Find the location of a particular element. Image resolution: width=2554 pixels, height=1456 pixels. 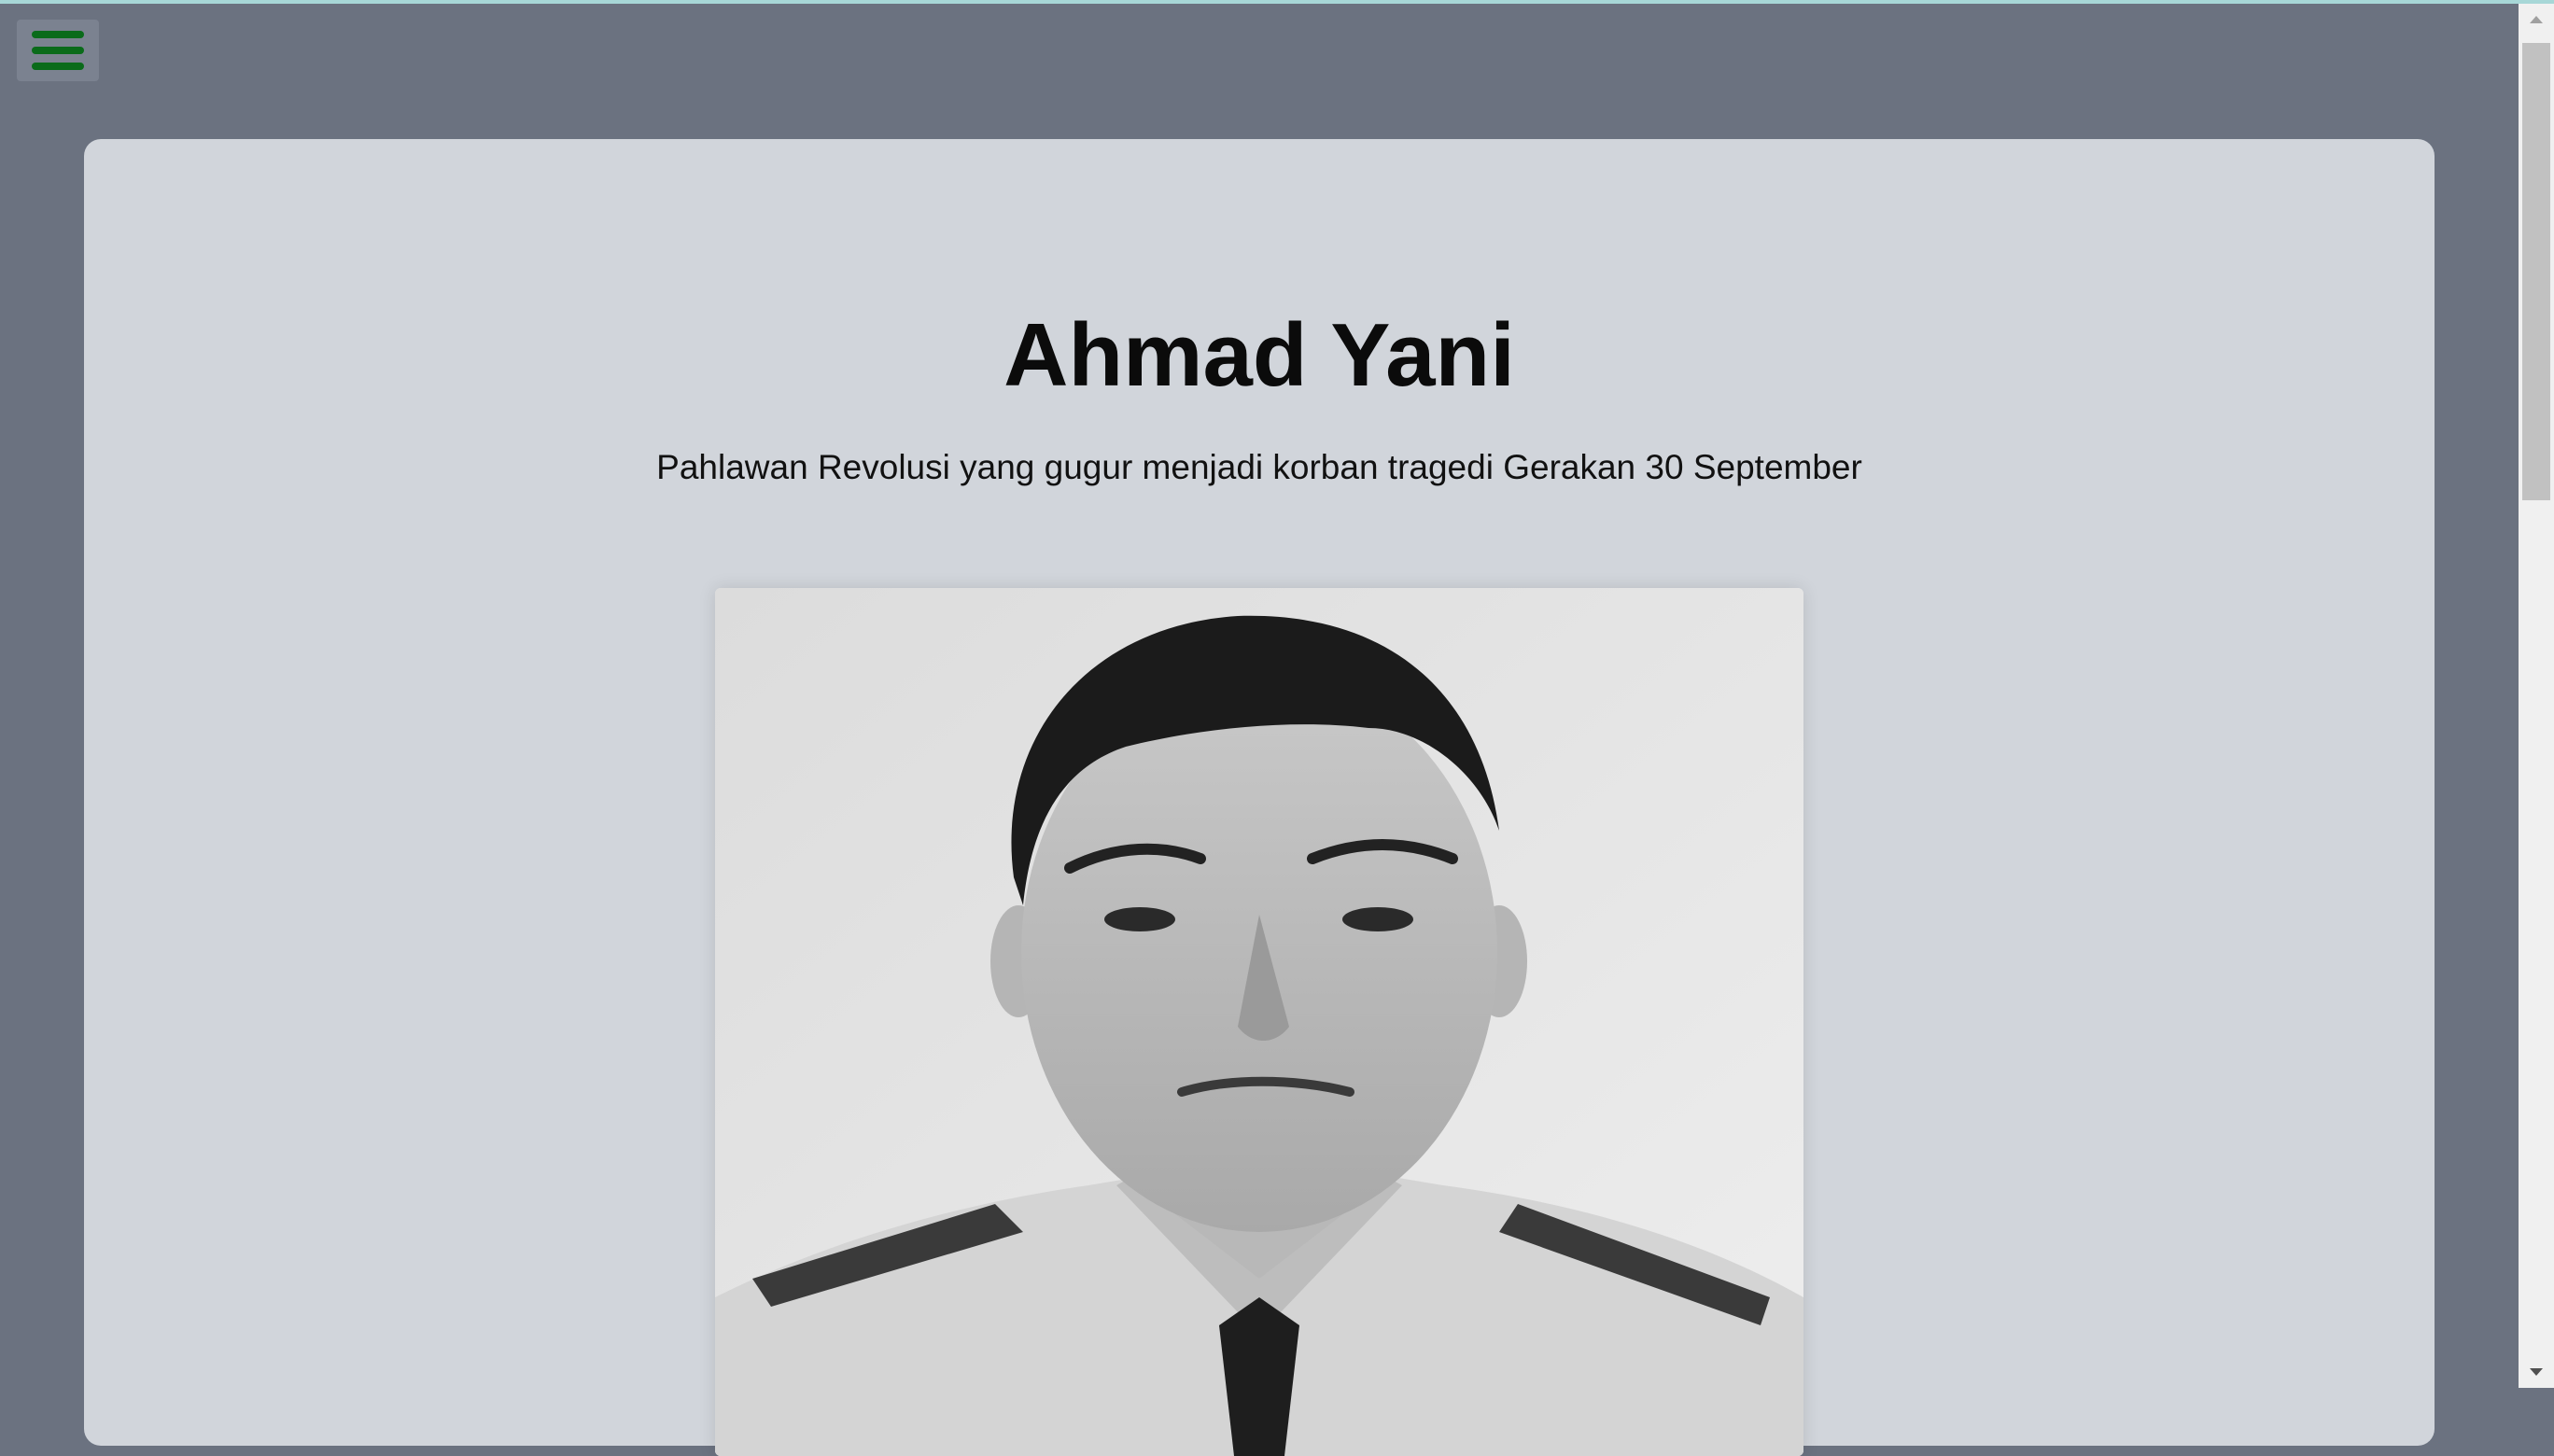

page-title: Ahmad Yani is located at coordinates (1259, 355).